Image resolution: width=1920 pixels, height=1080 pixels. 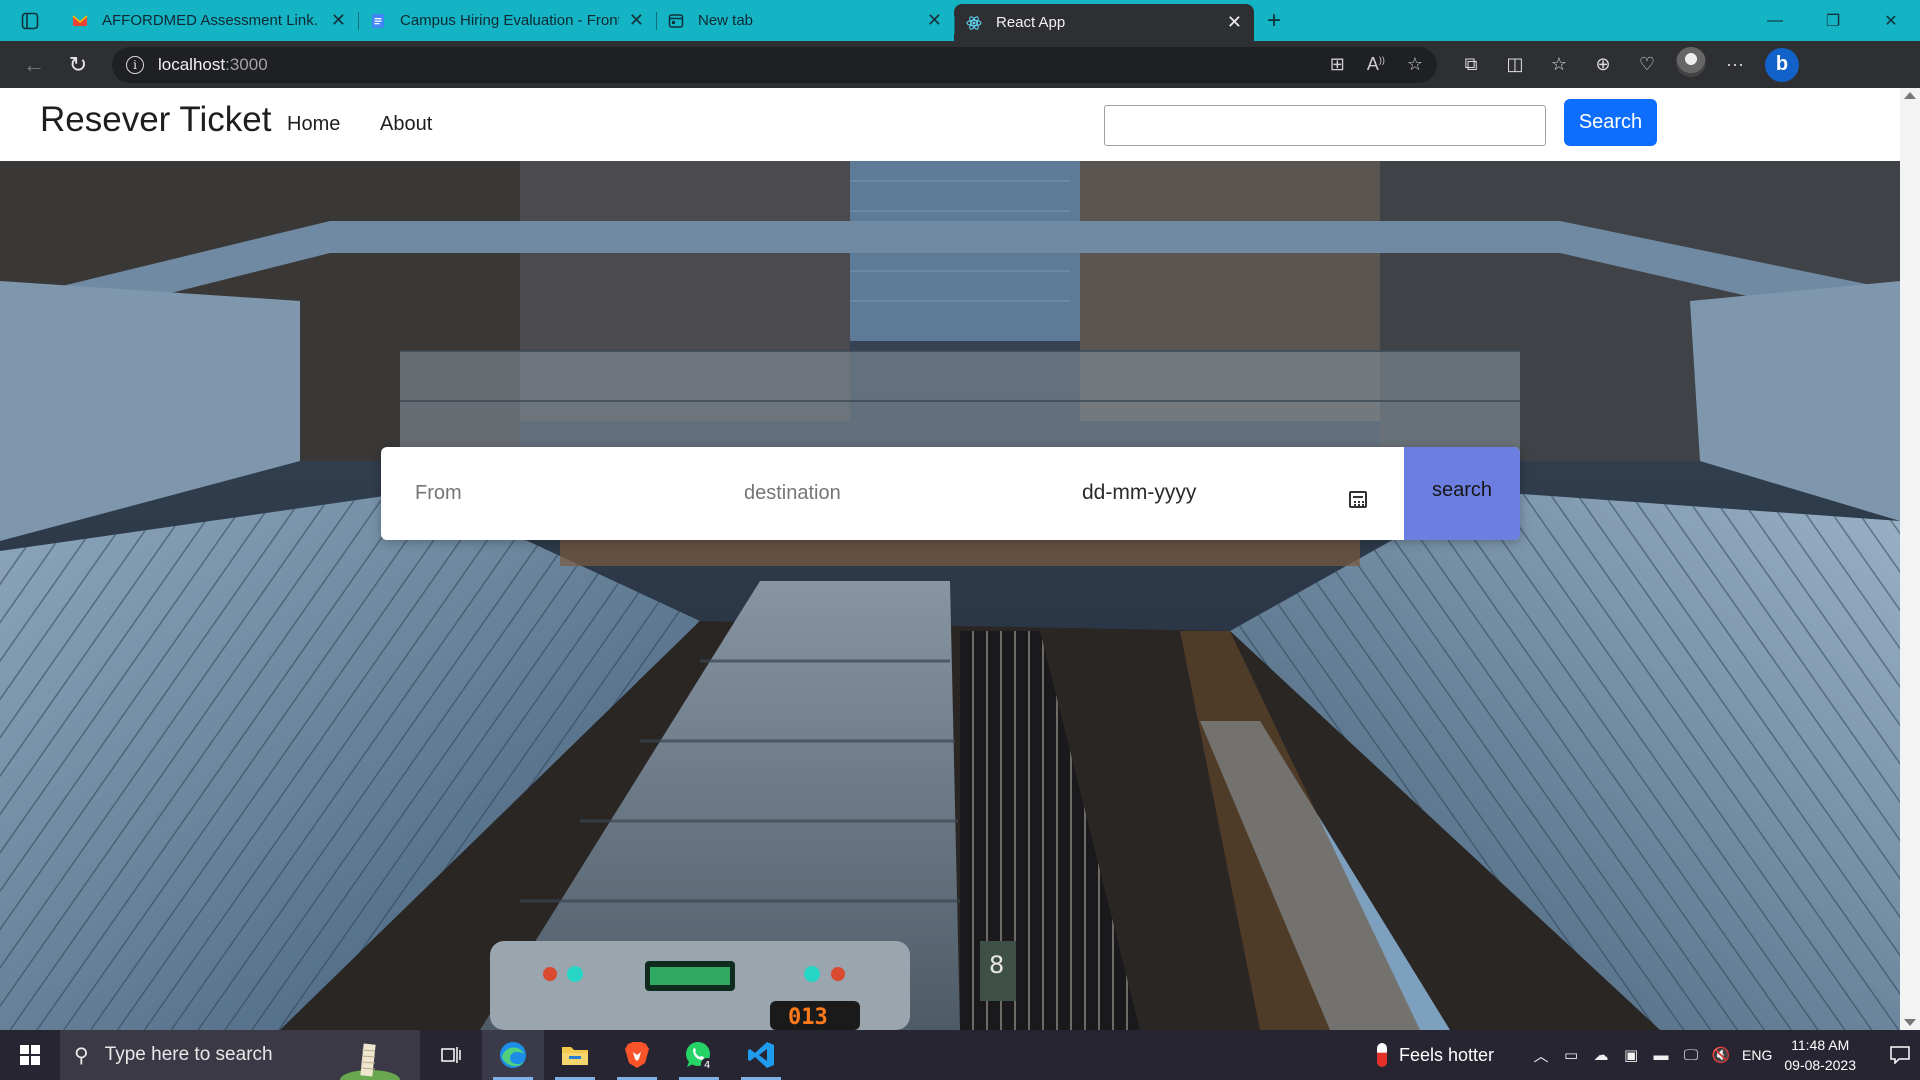 I want to click on tab-affordmed: AFFORDMED Assessment Link. - ✕, so click(x=209, y=20).